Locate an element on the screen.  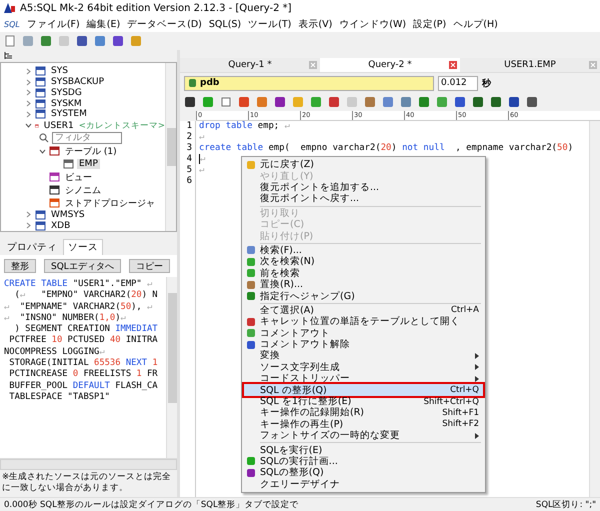
tree-item: ストアドプロシージャ is located at coordinates (110, 203).